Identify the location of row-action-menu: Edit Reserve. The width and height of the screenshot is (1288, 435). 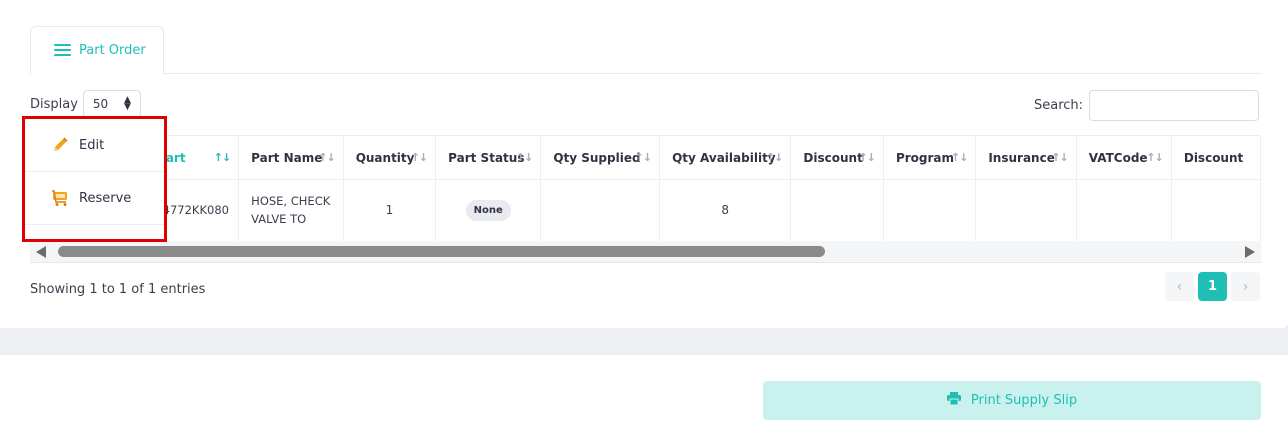
(94, 179).